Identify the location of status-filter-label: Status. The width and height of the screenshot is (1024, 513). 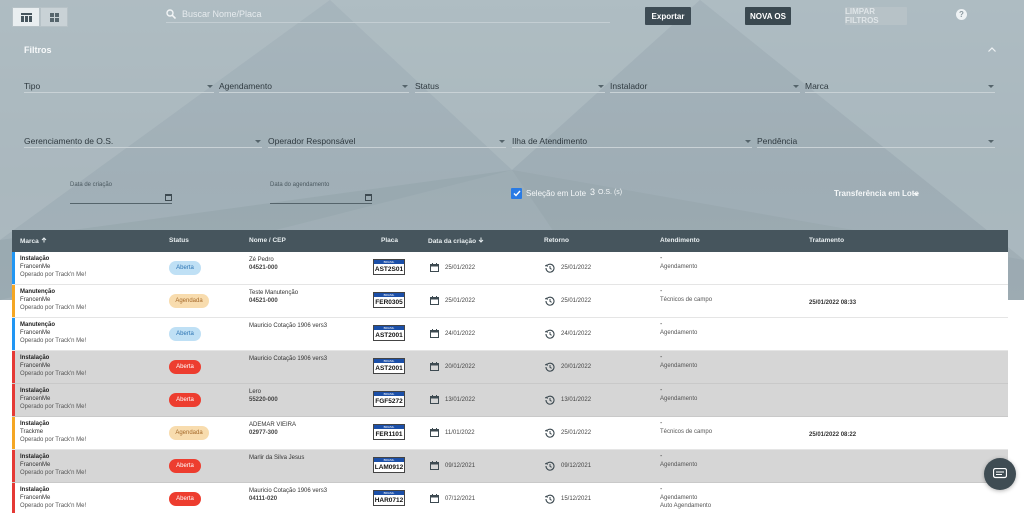
(427, 86).